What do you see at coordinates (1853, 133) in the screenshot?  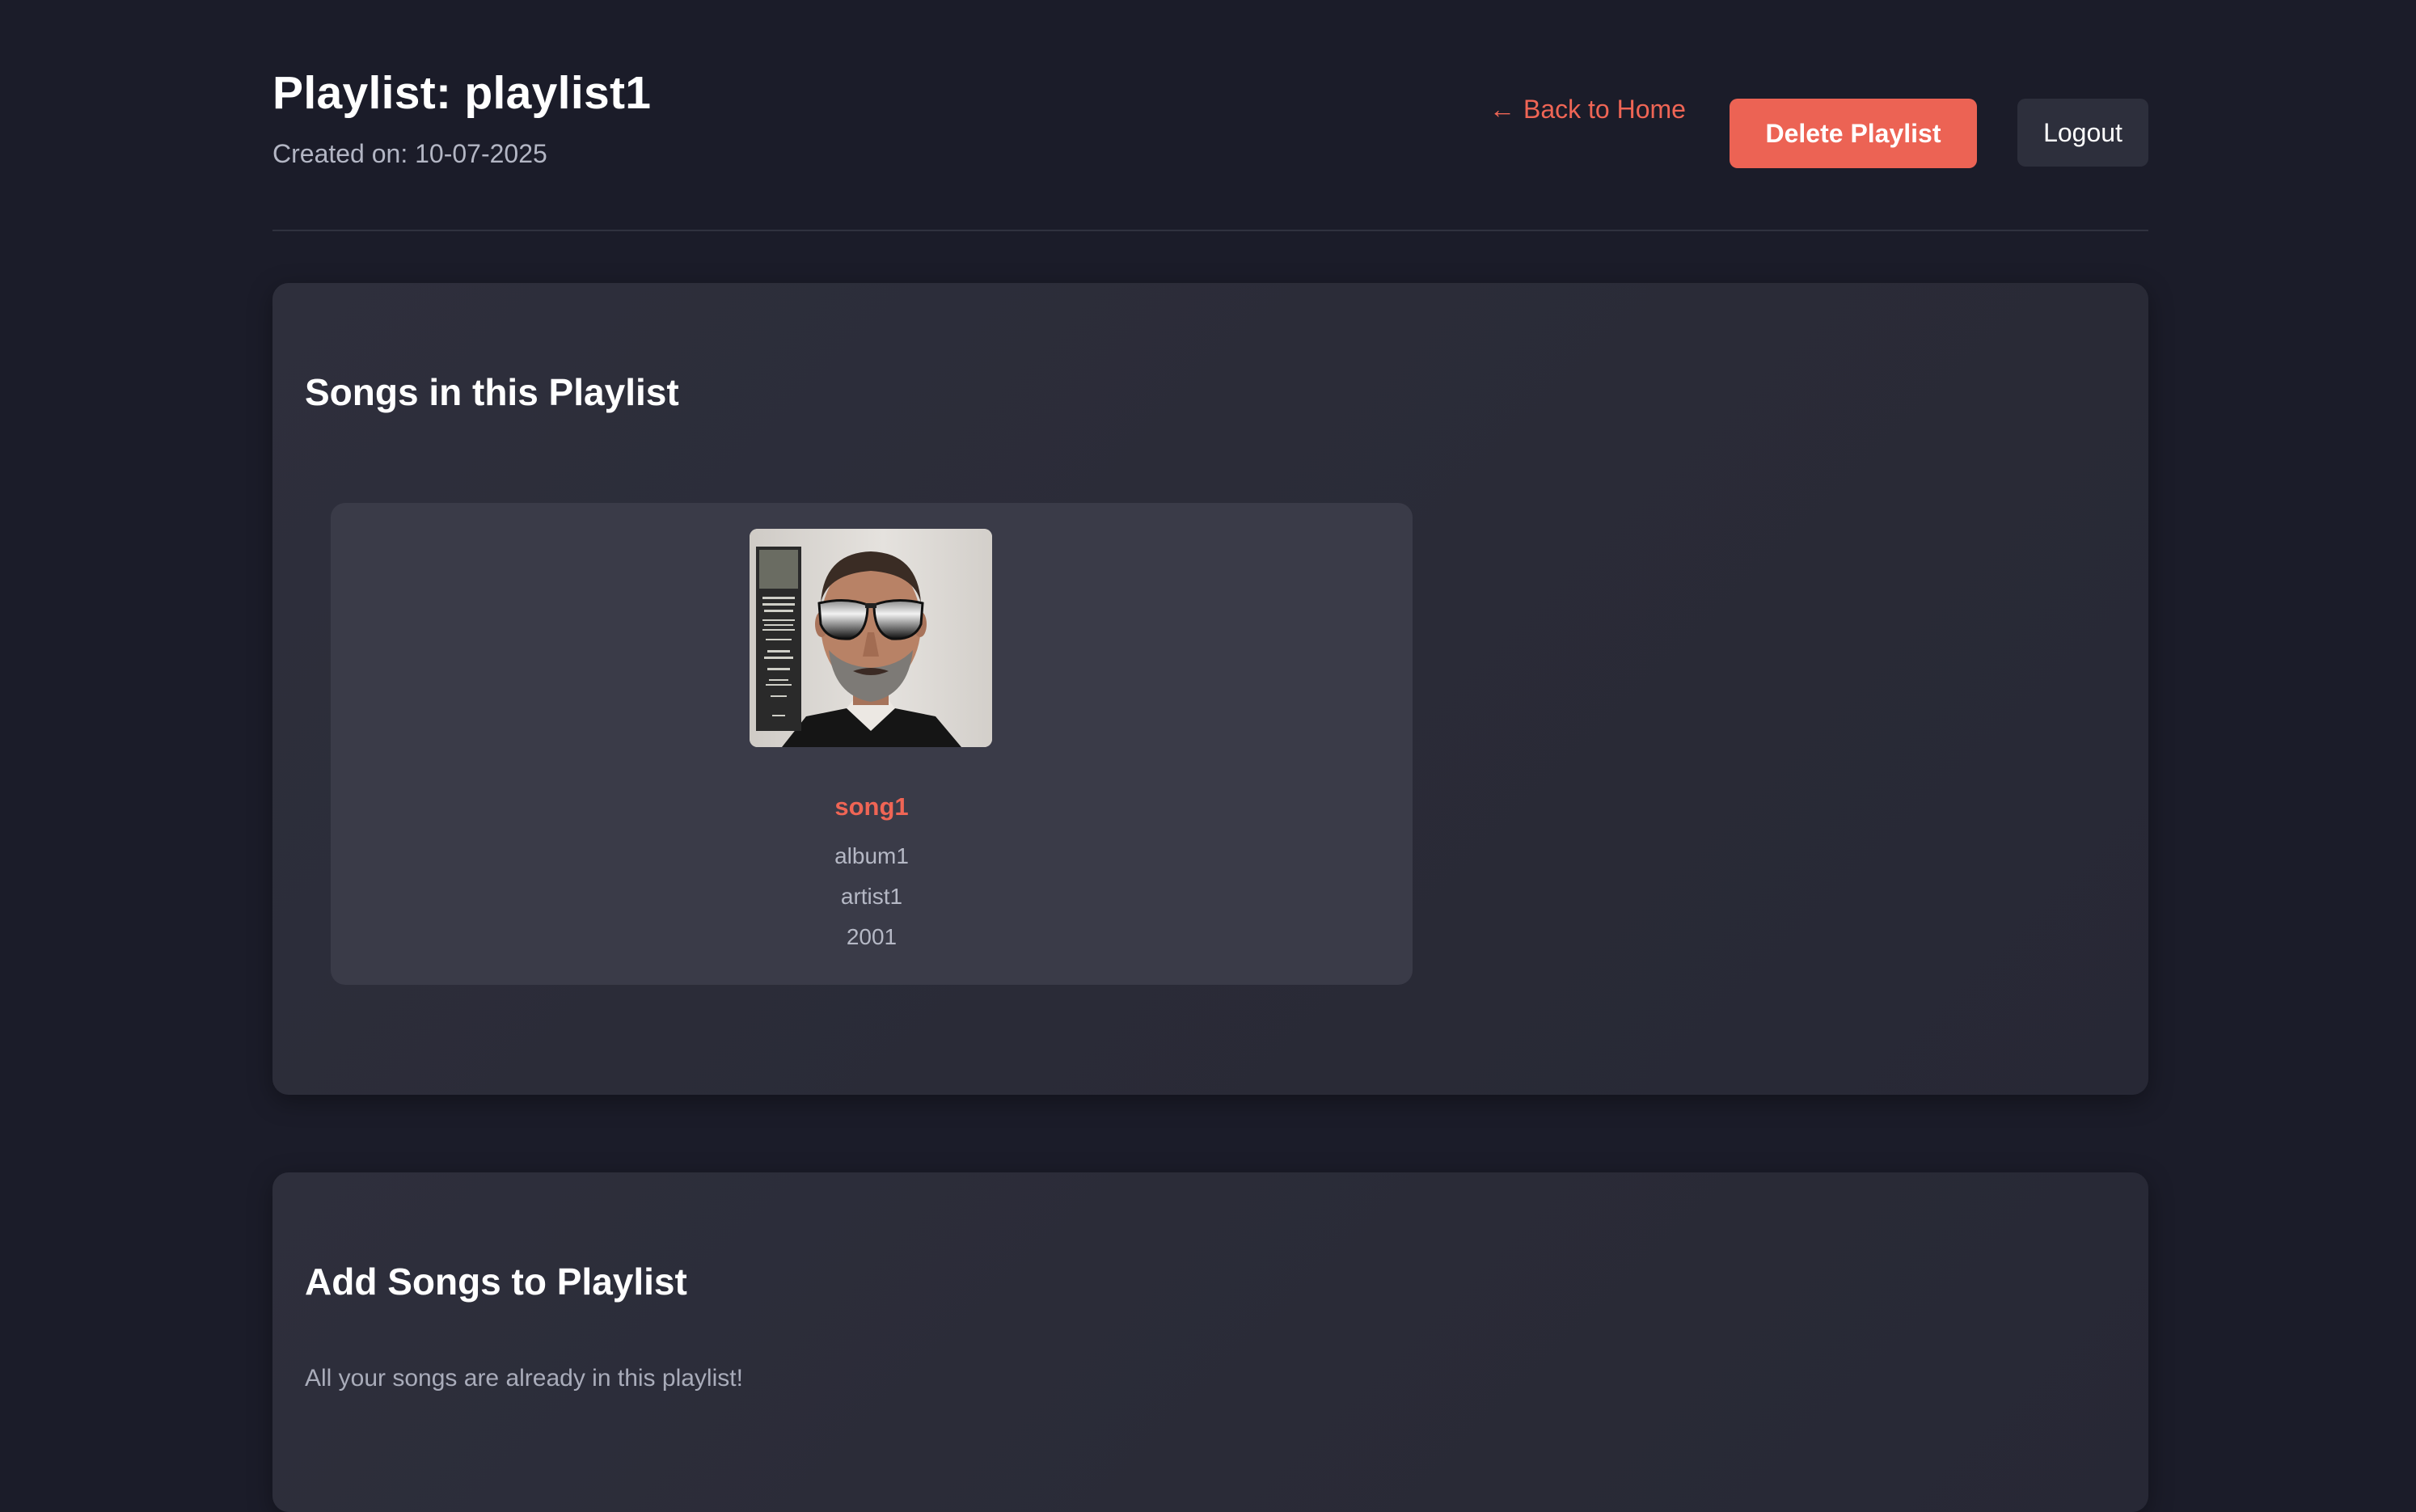 I see `delete-playlist-button: Delete Playlist` at bounding box center [1853, 133].